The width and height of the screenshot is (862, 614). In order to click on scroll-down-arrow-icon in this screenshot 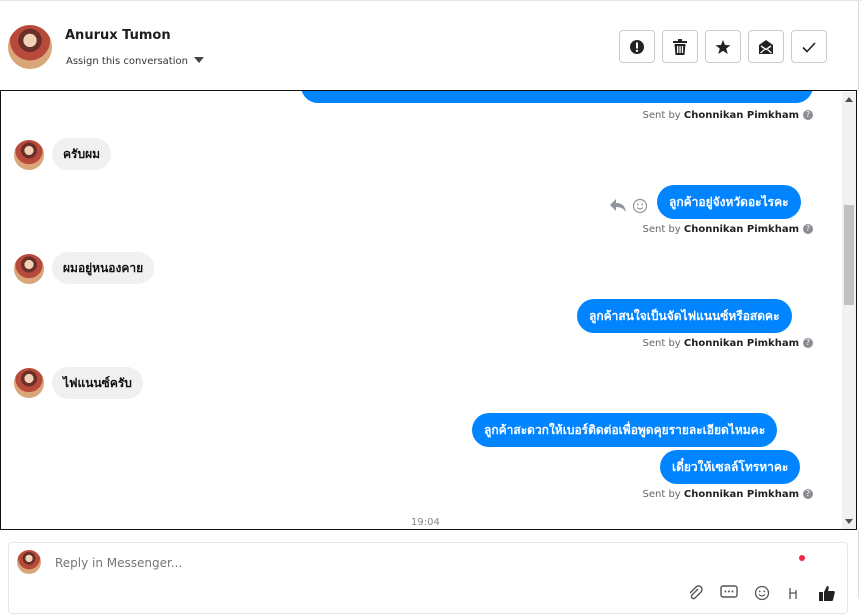, I will do `click(849, 521)`.